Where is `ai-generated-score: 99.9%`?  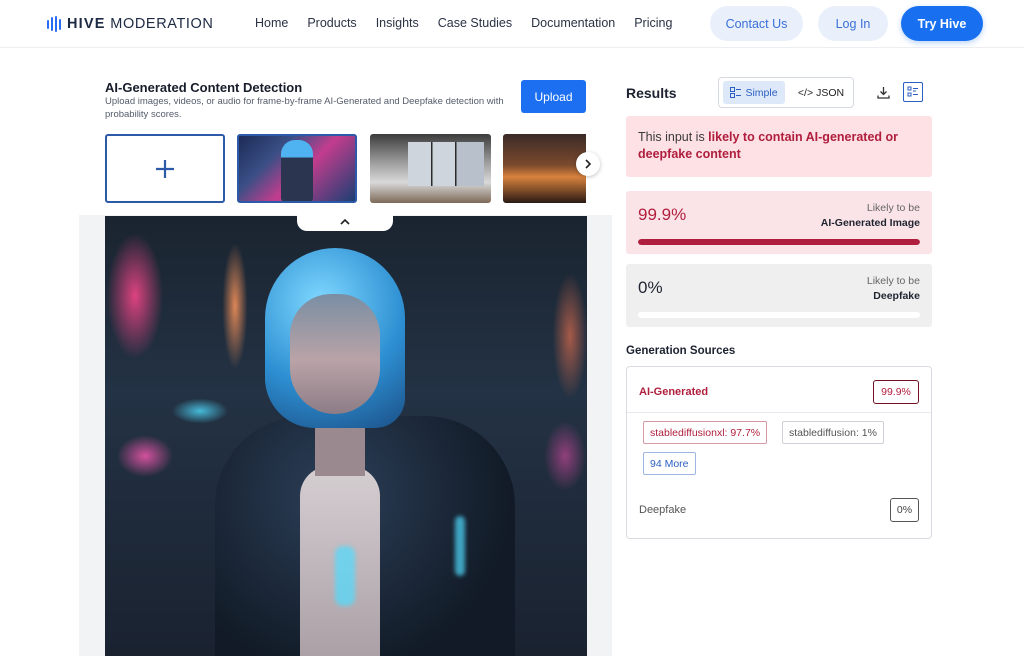 ai-generated-score: 99.9% is located at coordinates (662, 214).